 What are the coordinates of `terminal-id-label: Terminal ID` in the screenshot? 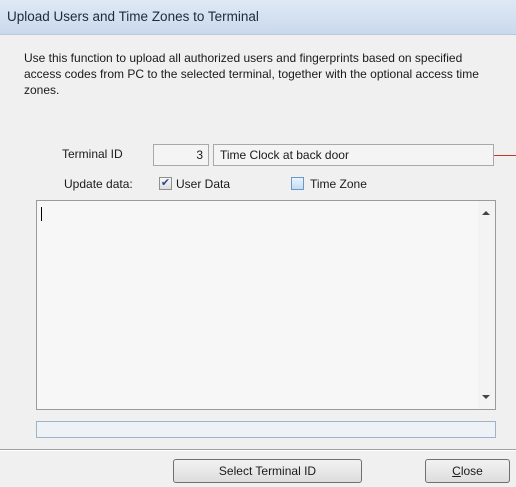 It's located at (92, 154).